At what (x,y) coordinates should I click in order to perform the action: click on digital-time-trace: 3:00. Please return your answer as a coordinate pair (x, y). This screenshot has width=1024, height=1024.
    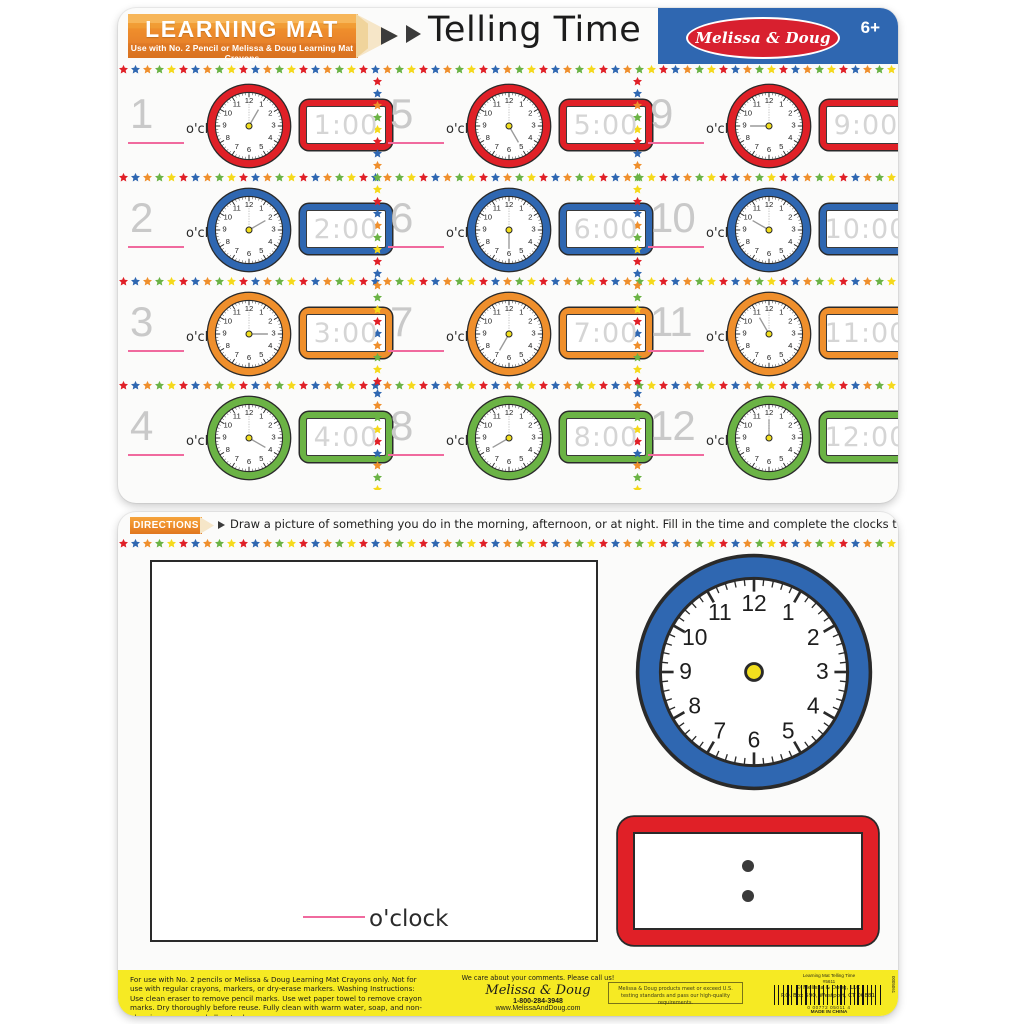
    Looking at the image, I should click on (346, 333).